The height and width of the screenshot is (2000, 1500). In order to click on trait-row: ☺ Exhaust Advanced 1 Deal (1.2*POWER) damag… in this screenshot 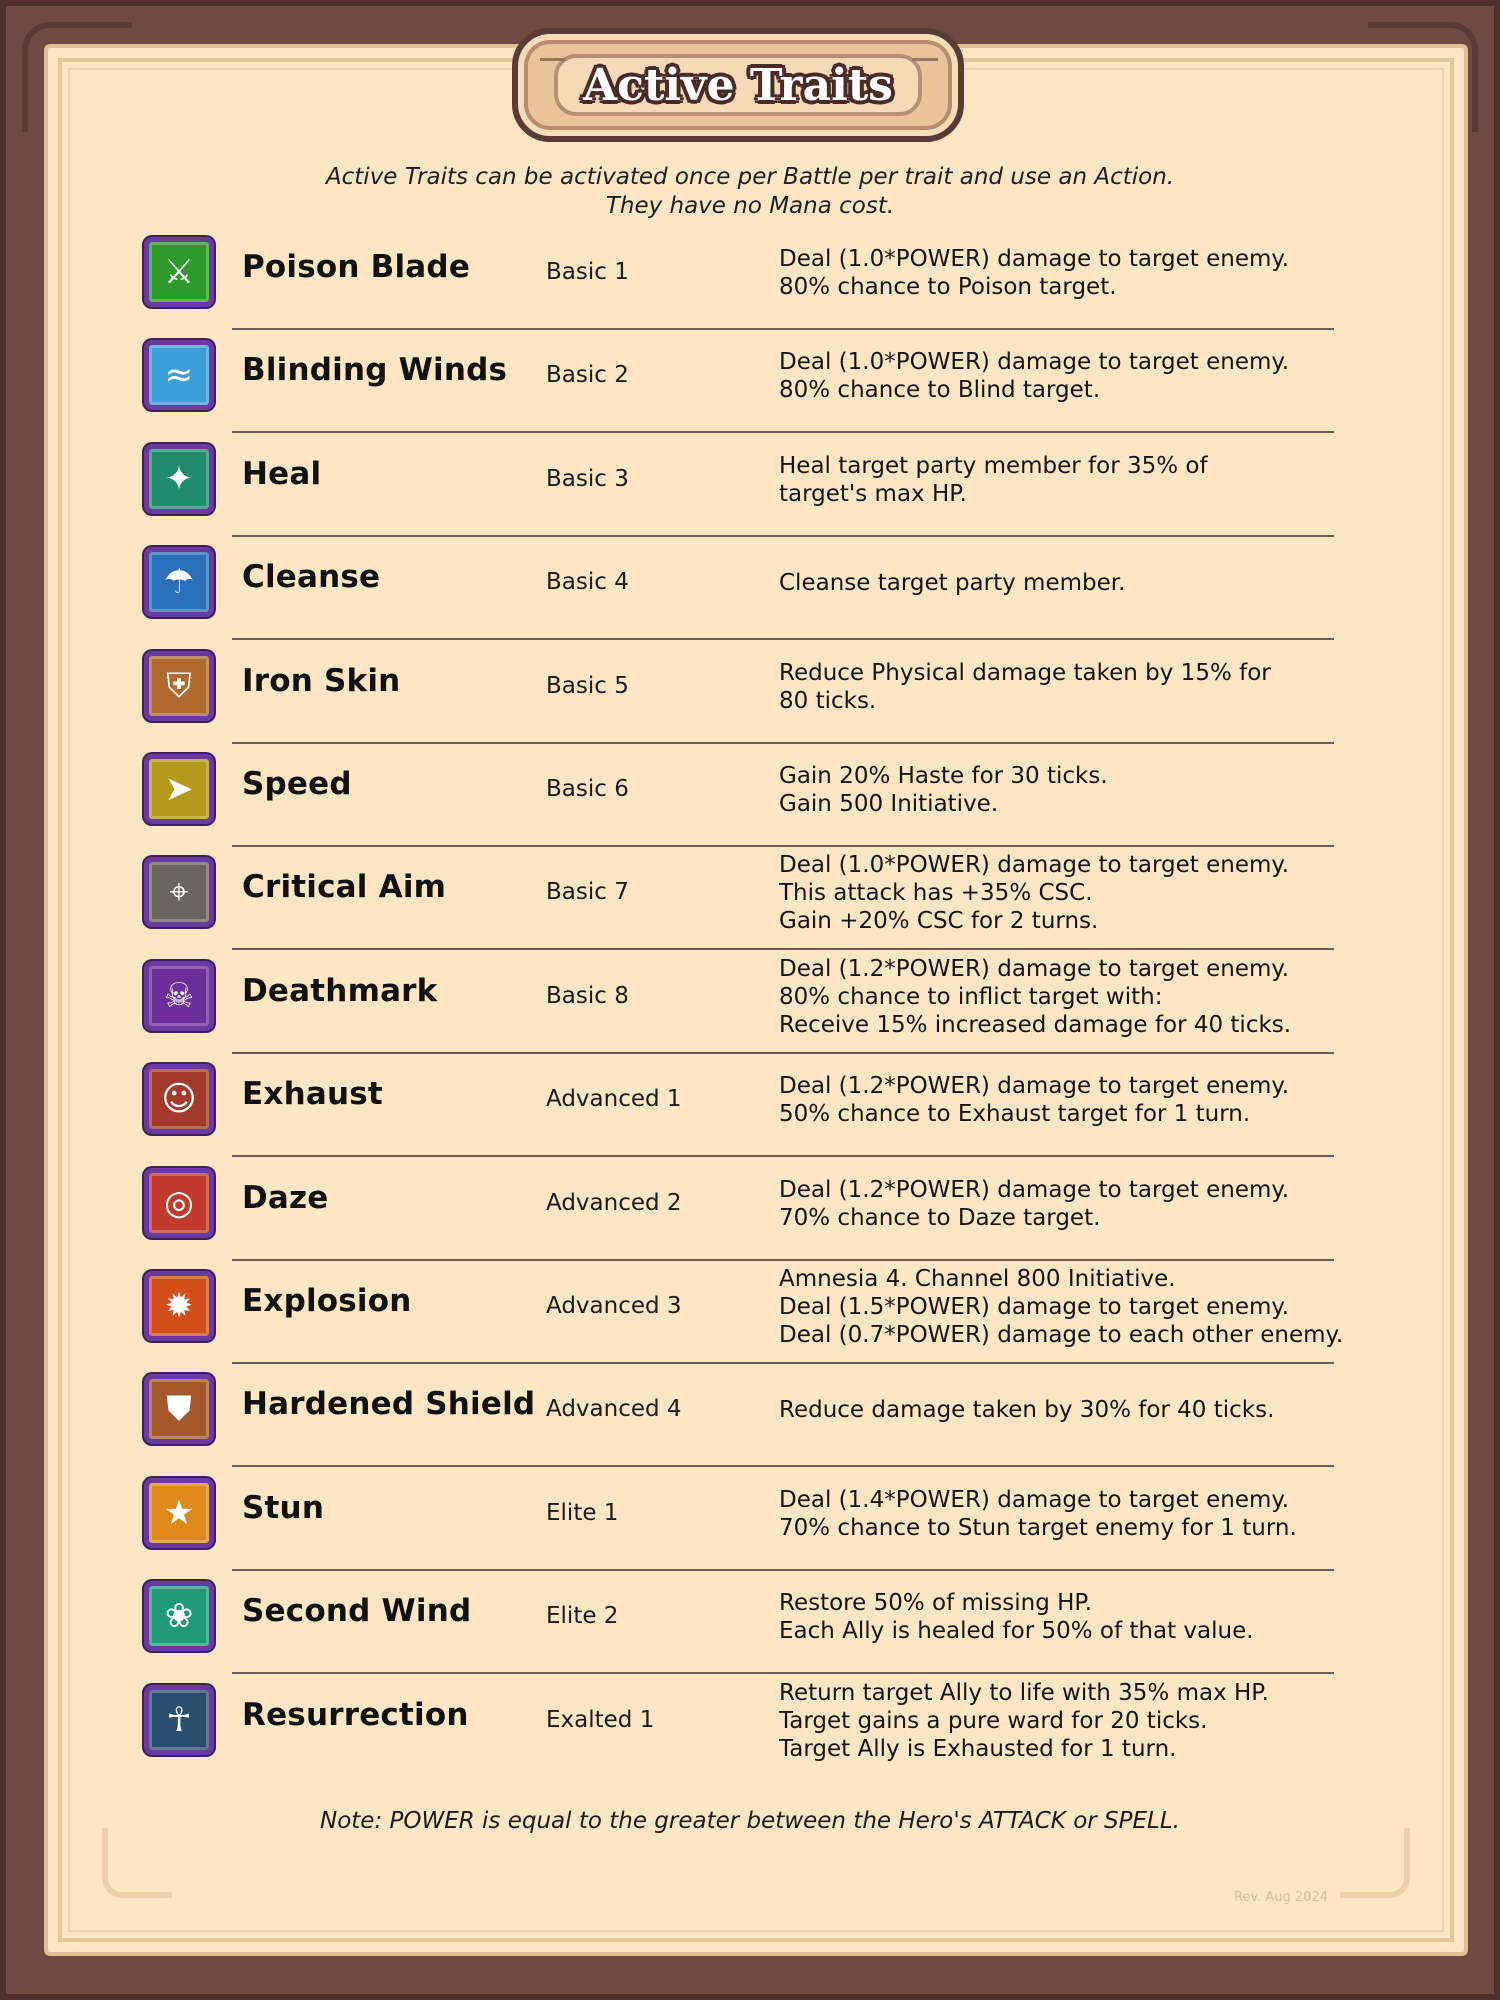, I will do `click(739, 1105)`.